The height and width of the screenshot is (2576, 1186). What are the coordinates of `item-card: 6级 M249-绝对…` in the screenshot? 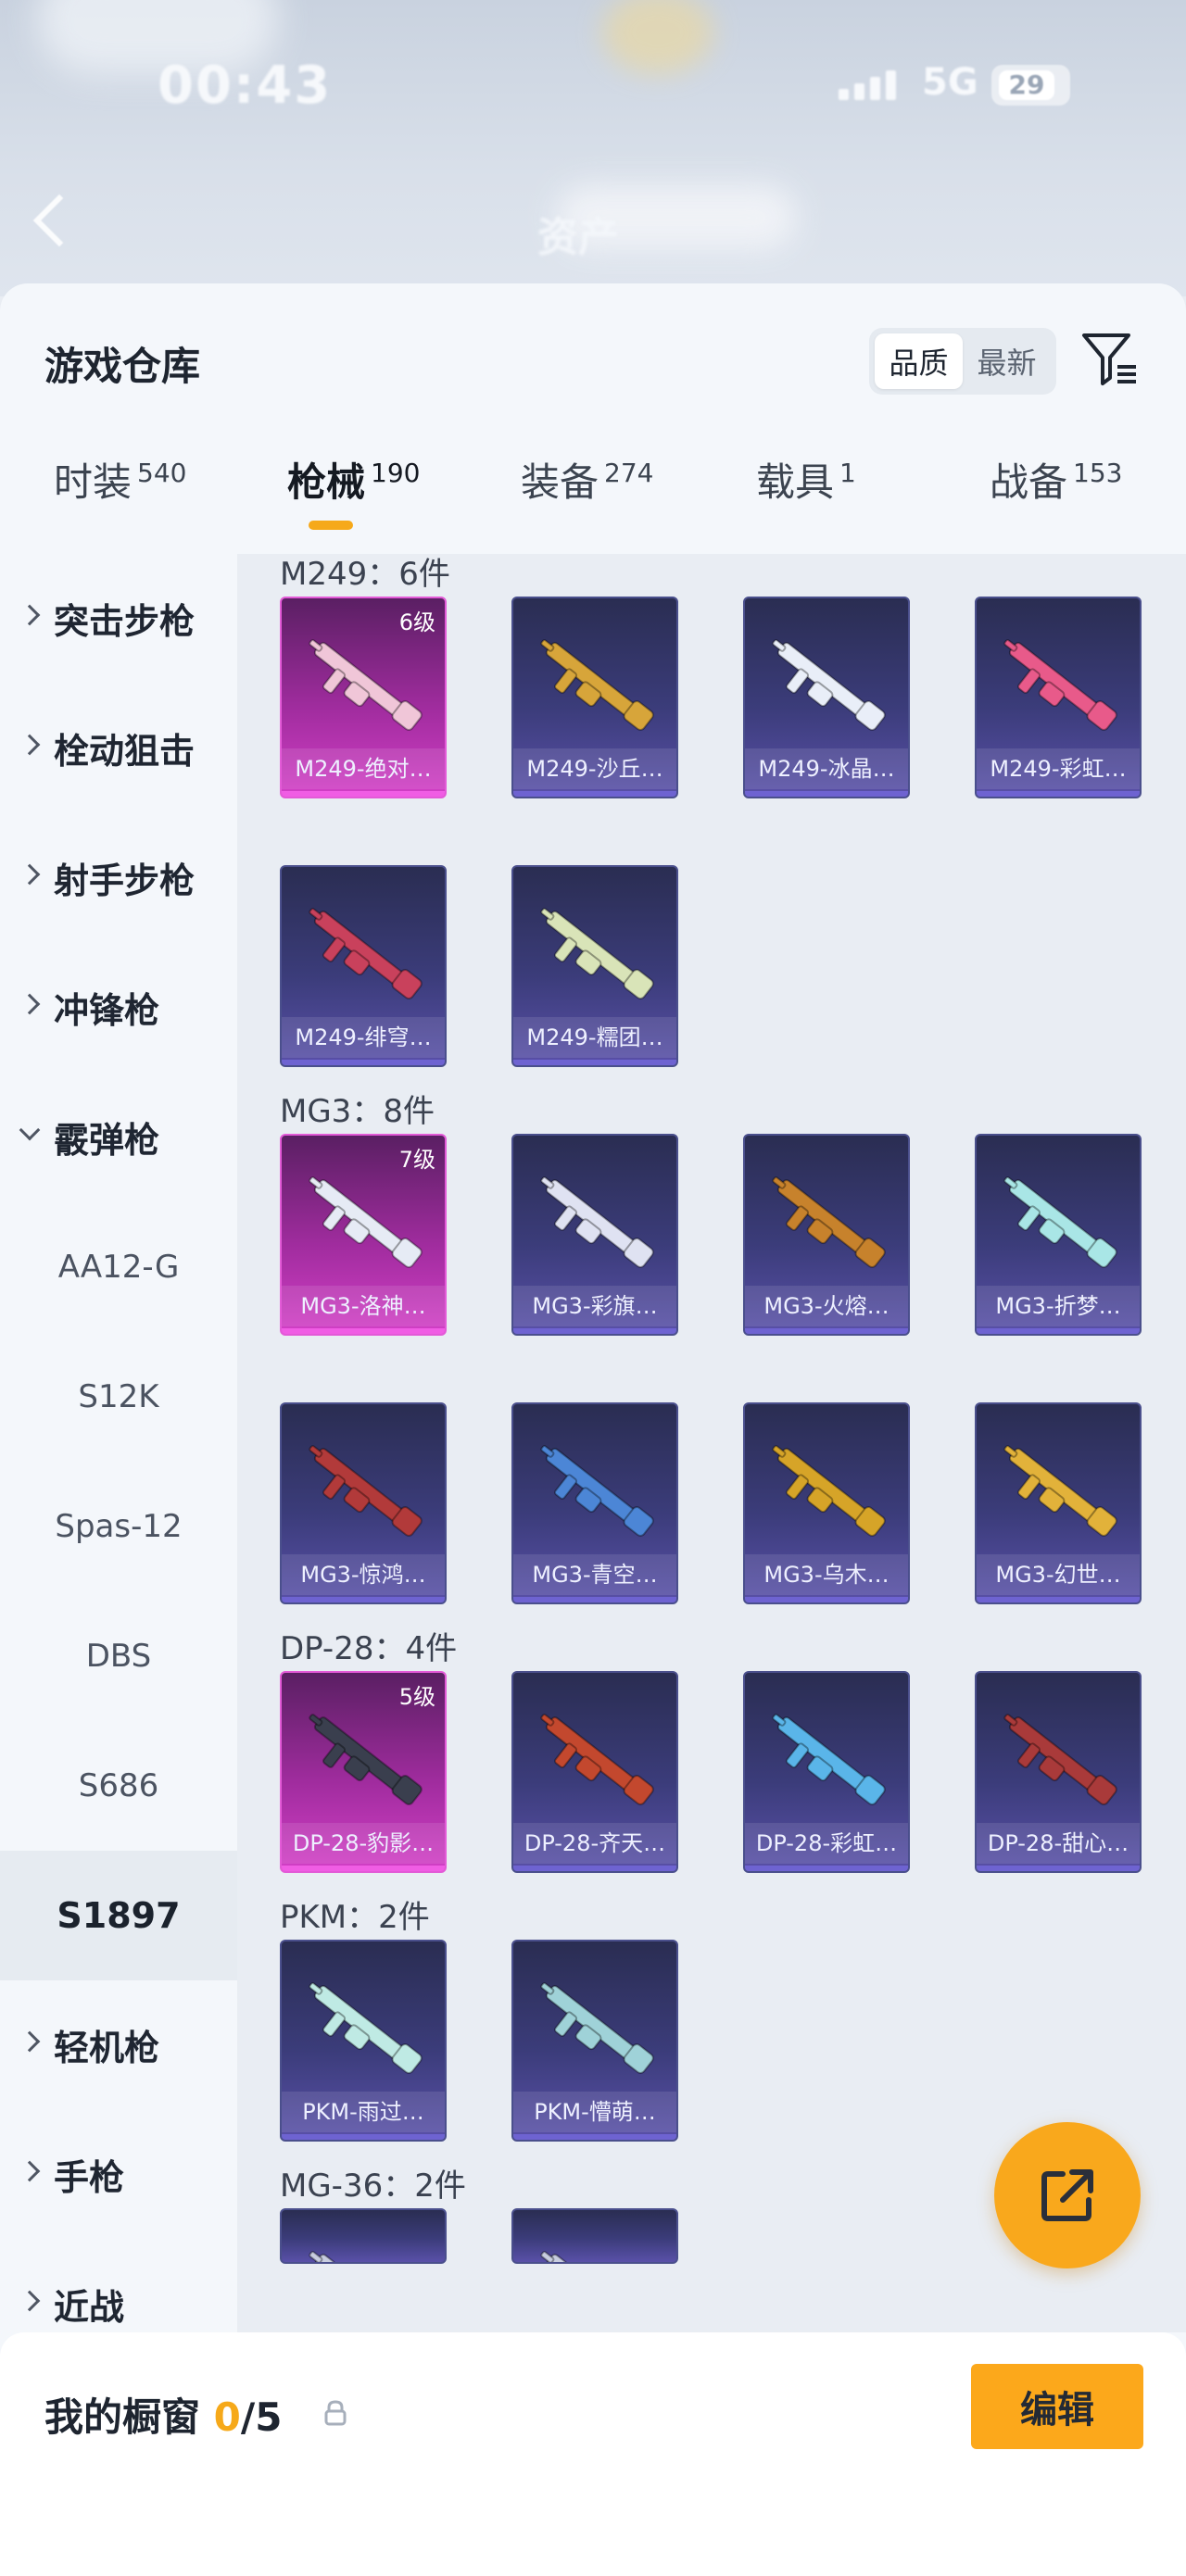 It's located at (363, 697).